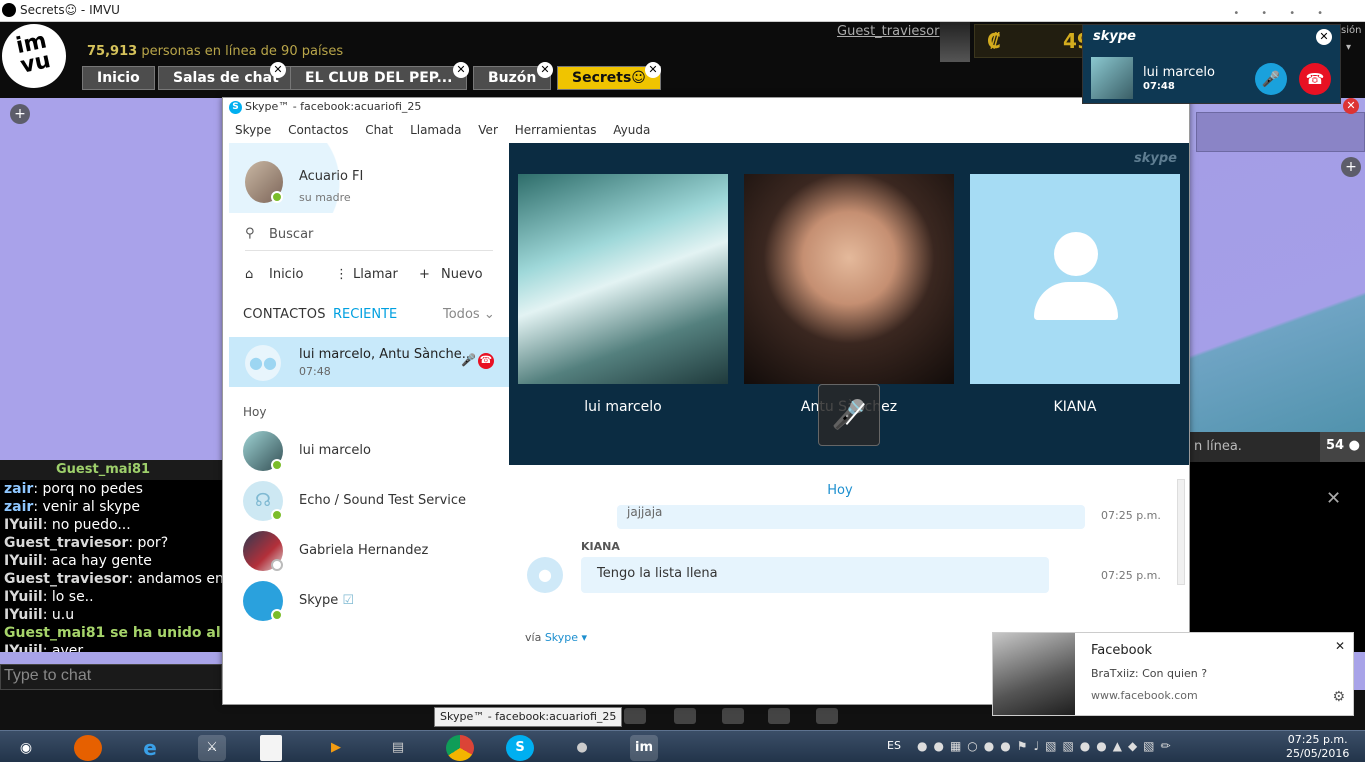 This screenshot has height=762, width=1365. I want to click on gear-icon: ⚙, so click(1338, 697).